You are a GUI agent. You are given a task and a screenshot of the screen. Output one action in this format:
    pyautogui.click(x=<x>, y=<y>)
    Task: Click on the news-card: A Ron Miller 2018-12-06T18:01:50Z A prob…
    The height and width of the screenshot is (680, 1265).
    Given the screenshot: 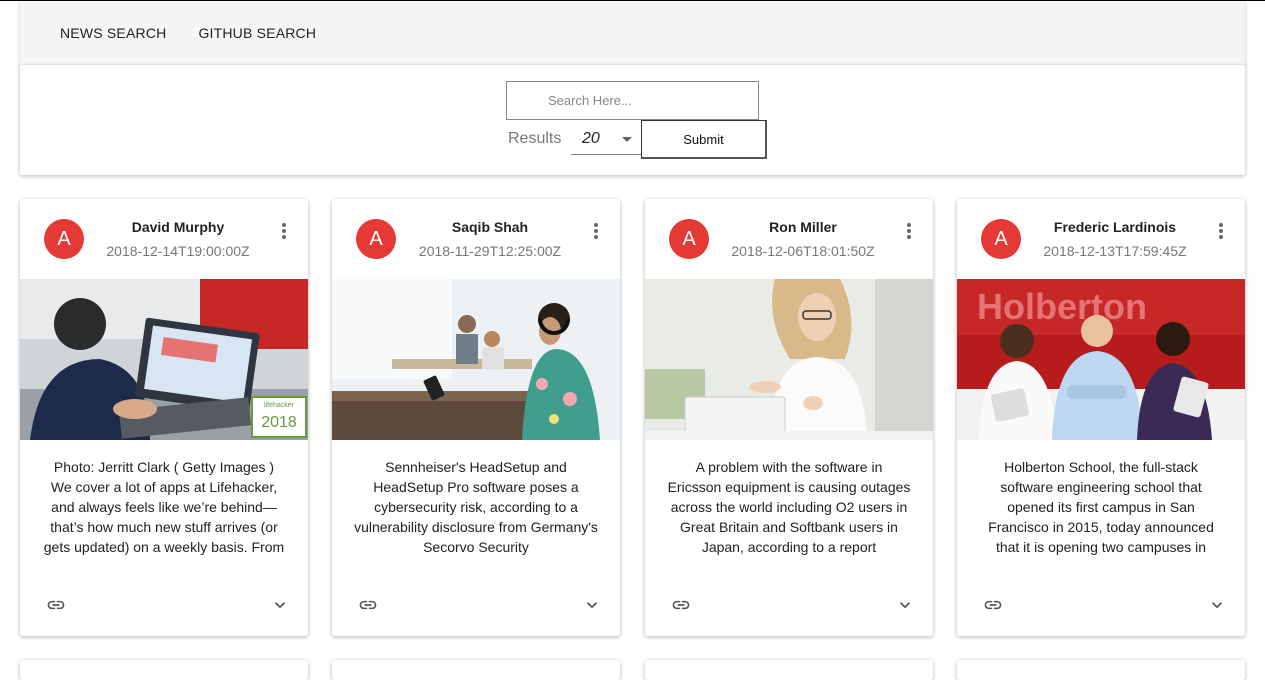 What is the action you would take?
    pyautogui.click(x=789, y=417)
    